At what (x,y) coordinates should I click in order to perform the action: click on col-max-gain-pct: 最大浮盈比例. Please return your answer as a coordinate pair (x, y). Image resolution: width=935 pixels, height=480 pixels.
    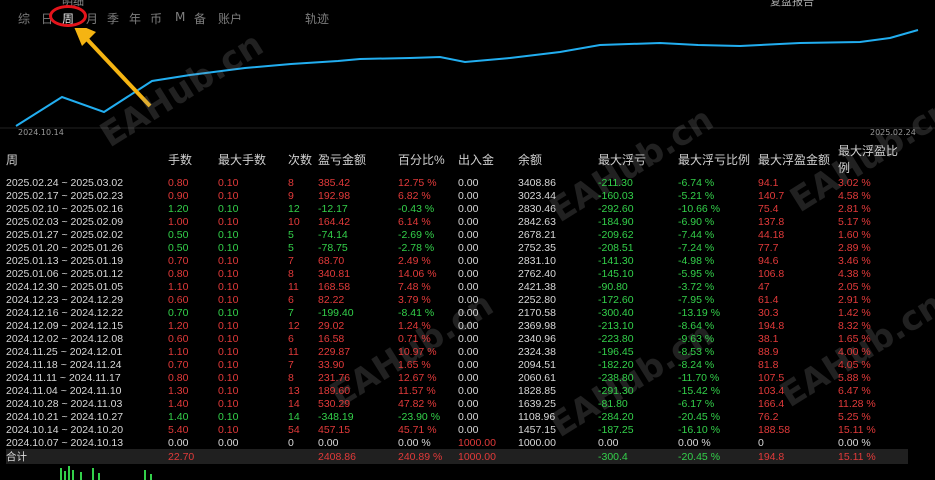
    Looking at the image, I should click on (873, 159).